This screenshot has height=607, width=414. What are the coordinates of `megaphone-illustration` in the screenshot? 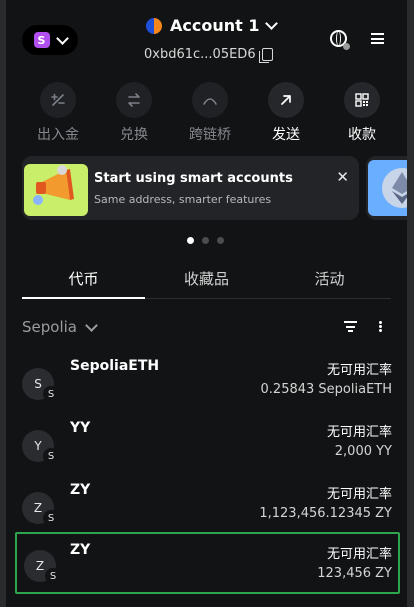 It's located at (56, 190).